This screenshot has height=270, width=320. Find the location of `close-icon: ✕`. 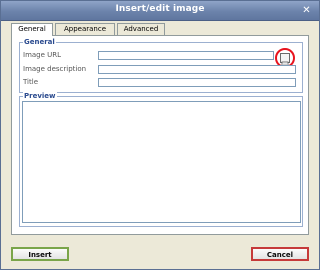

close-icon: ✕ is located at coordinates (306, 10).